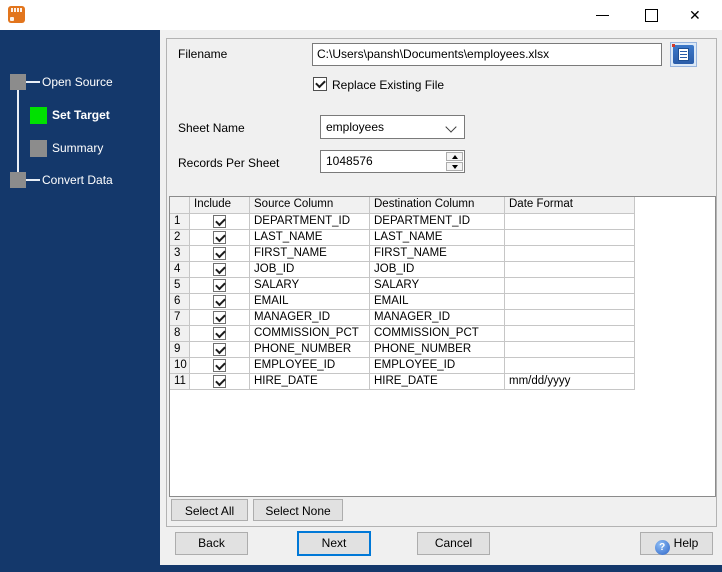 The height and width of the screenshot is (572, 722). What do you see at coordinates (454, 166) in the screenshot?
I see `spin-down-button` at bounding box center [454, 166].